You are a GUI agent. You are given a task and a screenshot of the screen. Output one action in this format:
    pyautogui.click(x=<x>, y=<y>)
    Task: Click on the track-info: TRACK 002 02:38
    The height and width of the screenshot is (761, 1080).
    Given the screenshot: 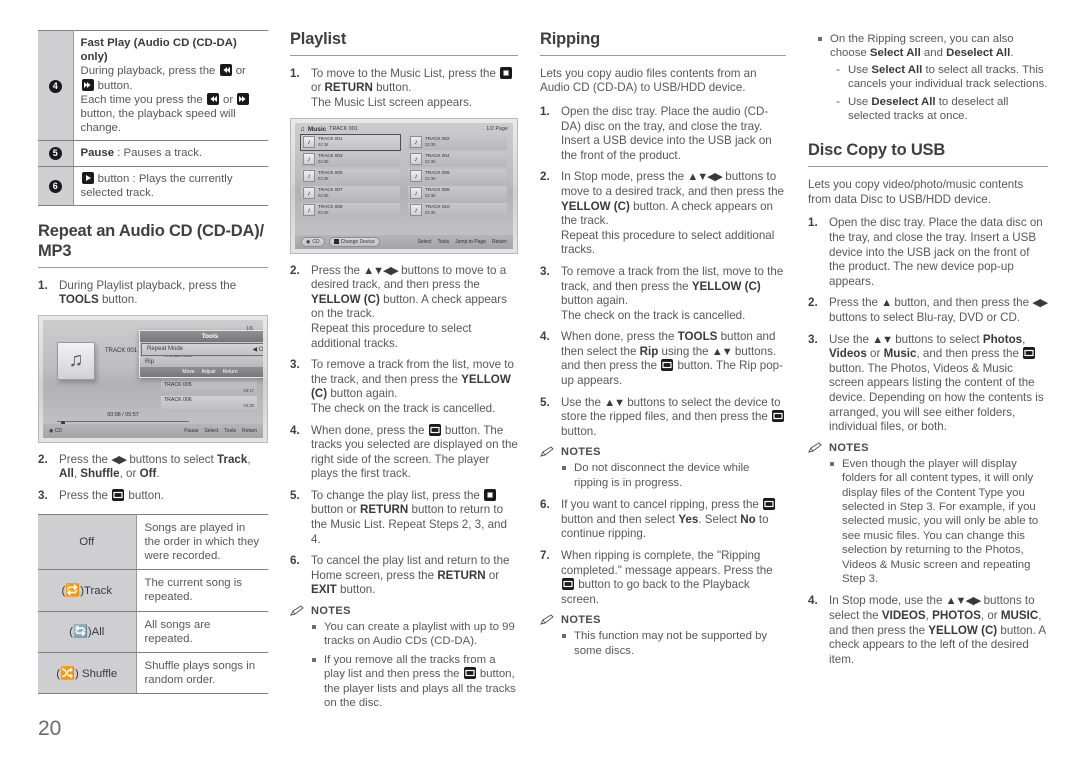 What is the action you would take?
    pyautogui.click(x=437, y=142)
    